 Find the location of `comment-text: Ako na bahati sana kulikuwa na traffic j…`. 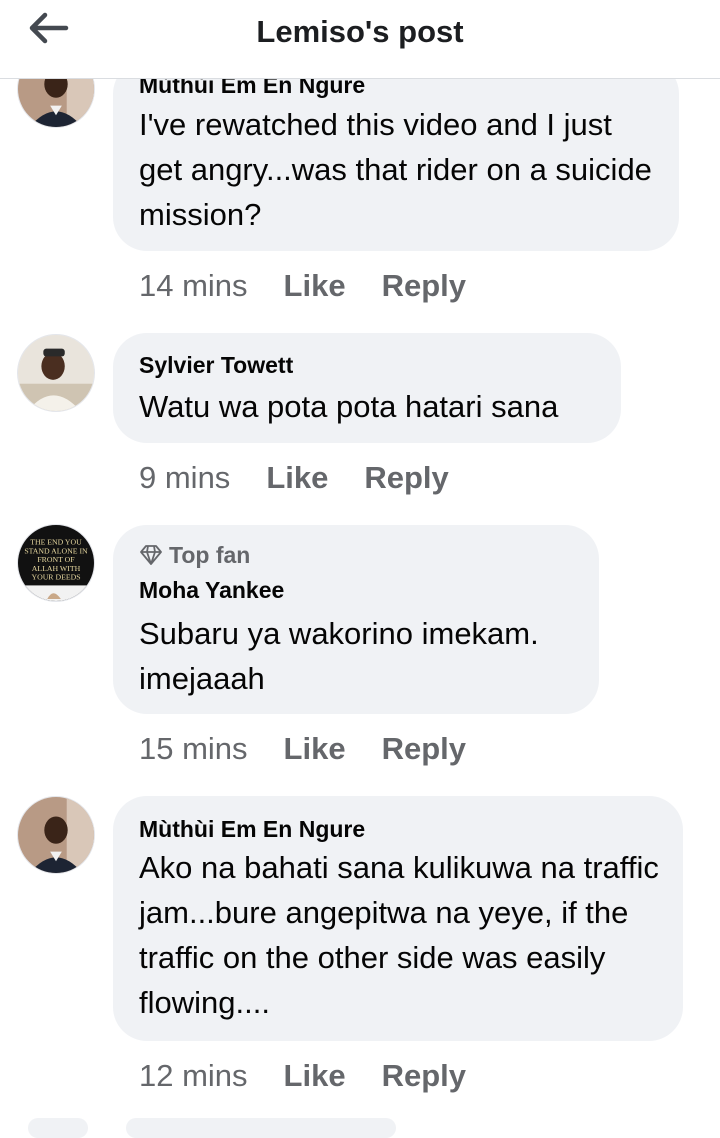

comment-text: Ako na bahati sana kulikuwa na traffic j… is located at coordinates (399, 935).